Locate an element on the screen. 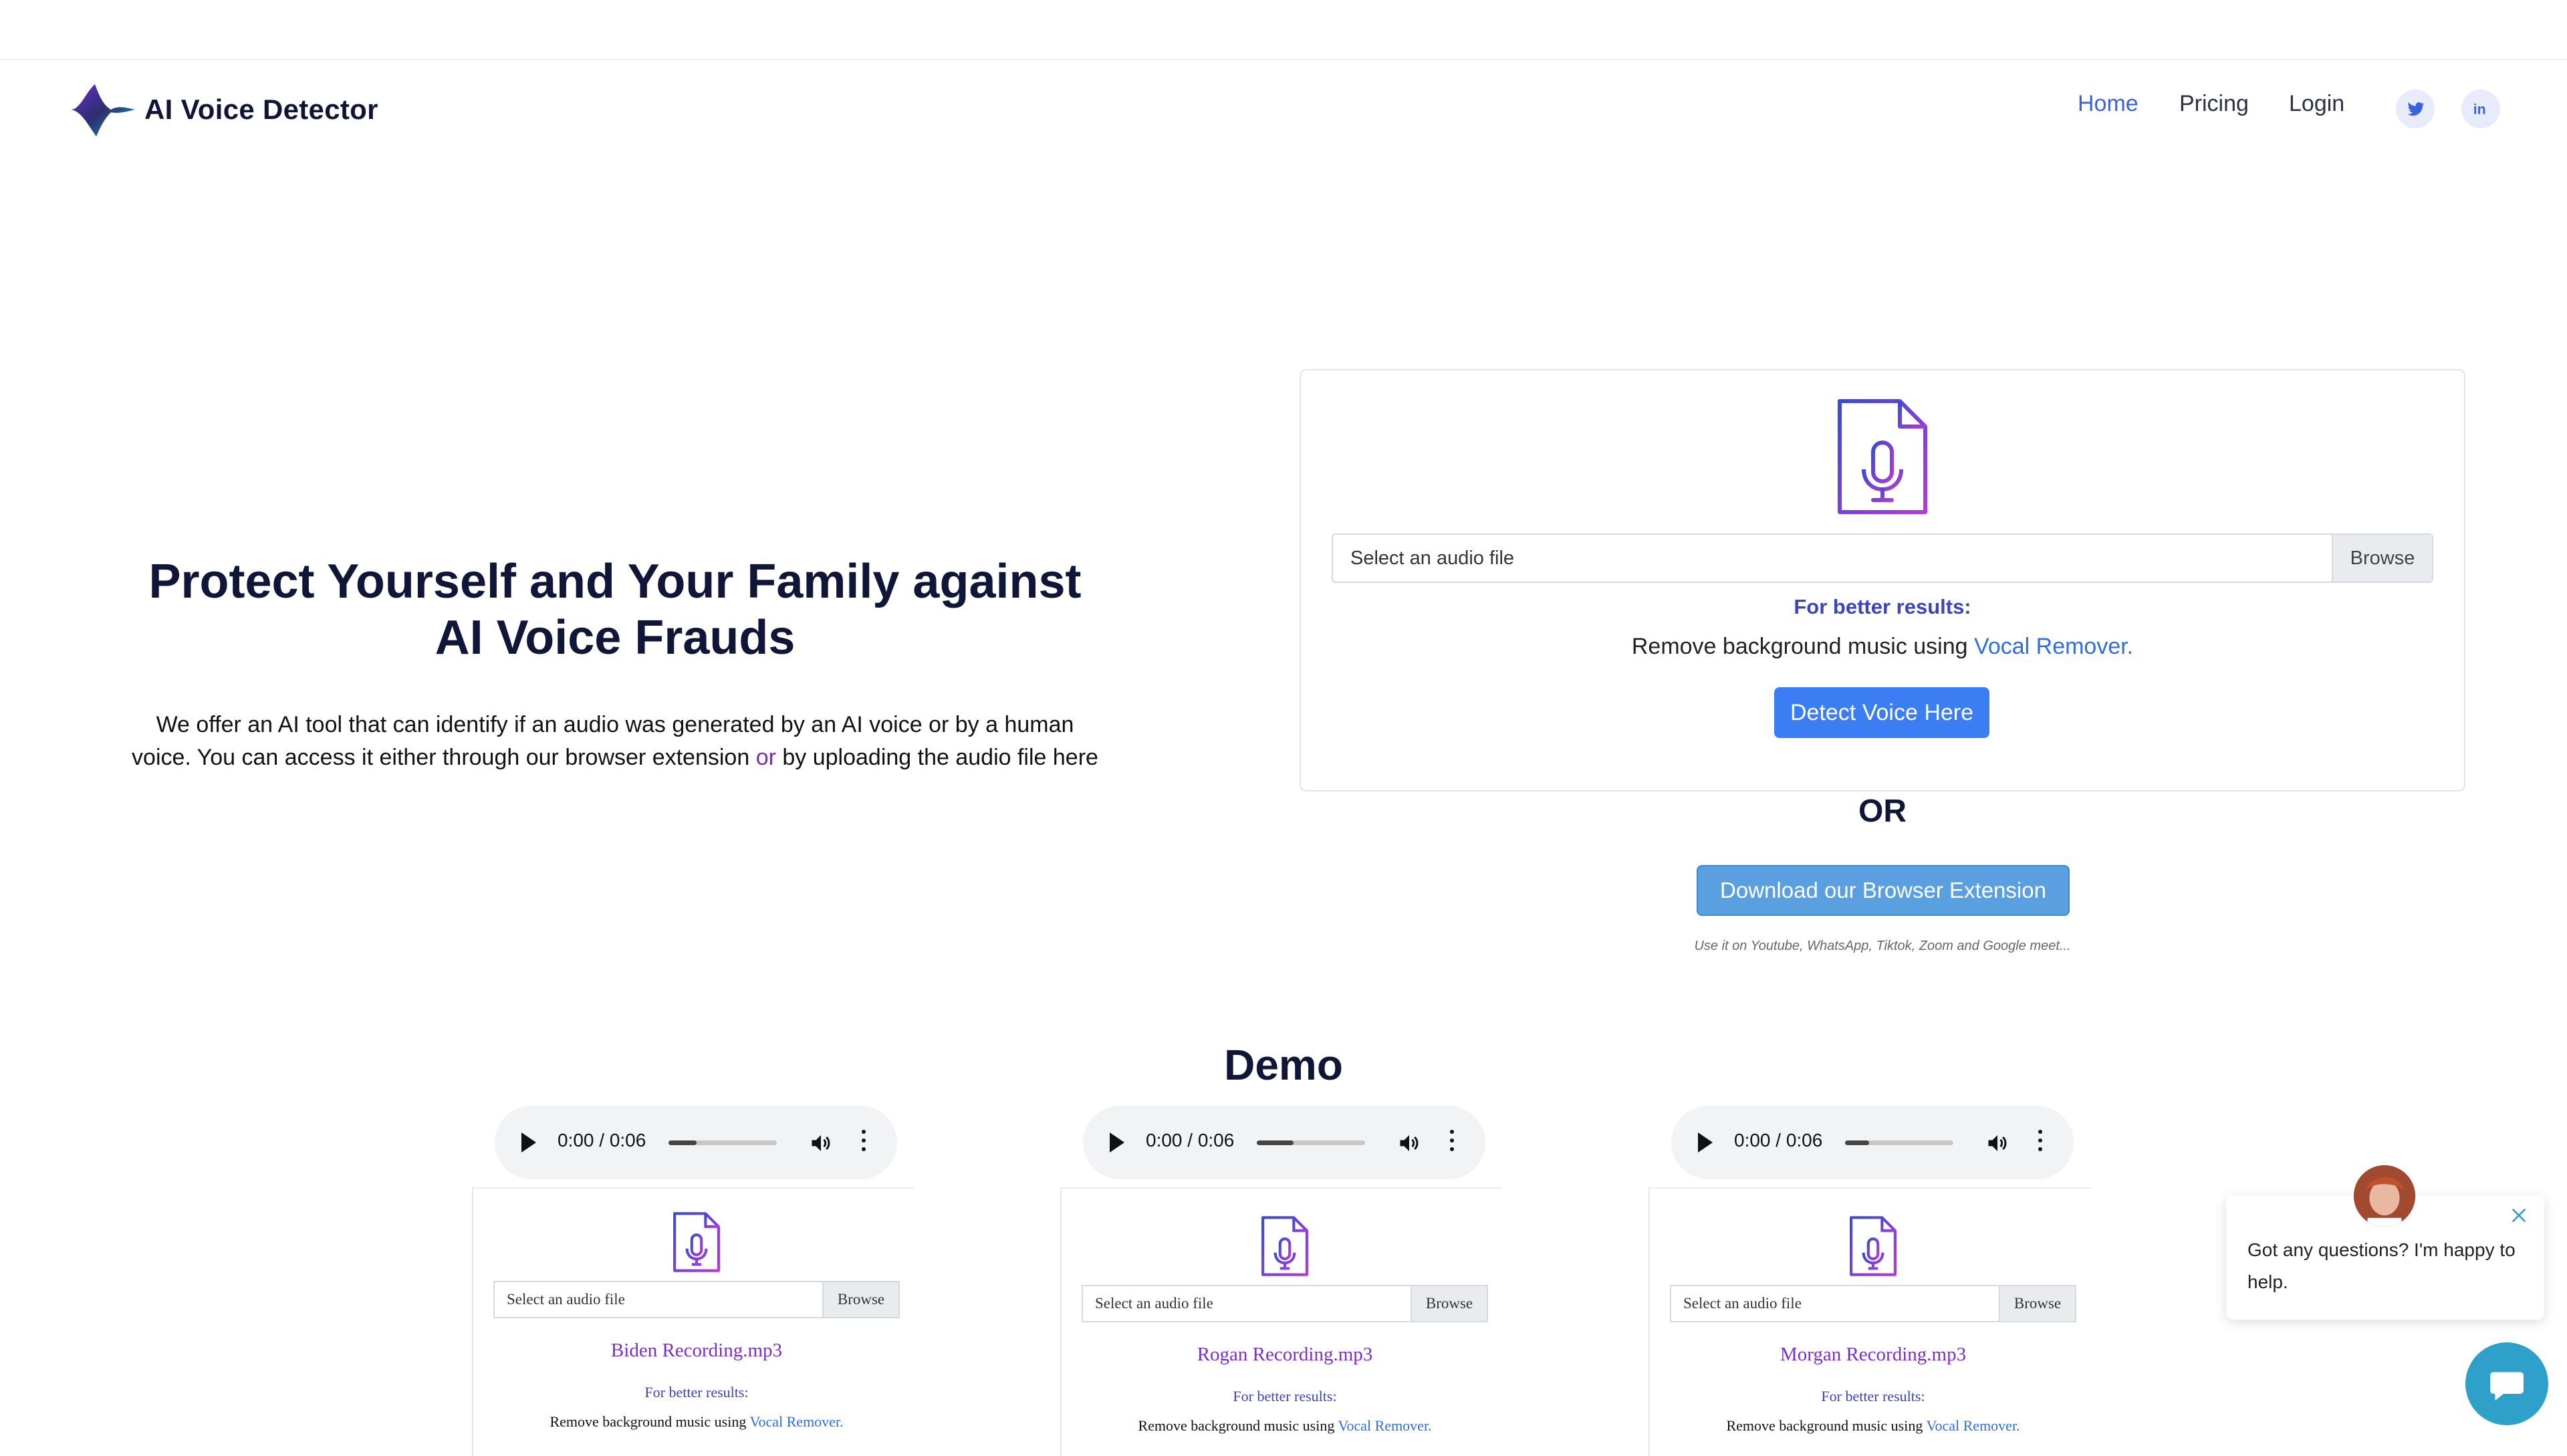  demo-title: Demo is located at coordinates (1283, 1065).